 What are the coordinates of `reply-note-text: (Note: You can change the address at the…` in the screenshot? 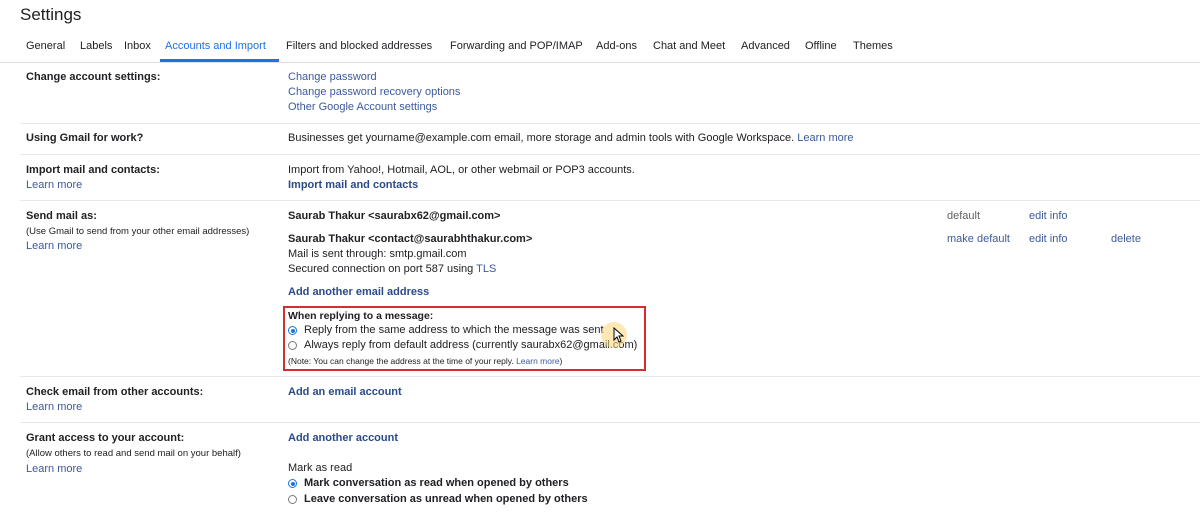 It's located at (401, 361).